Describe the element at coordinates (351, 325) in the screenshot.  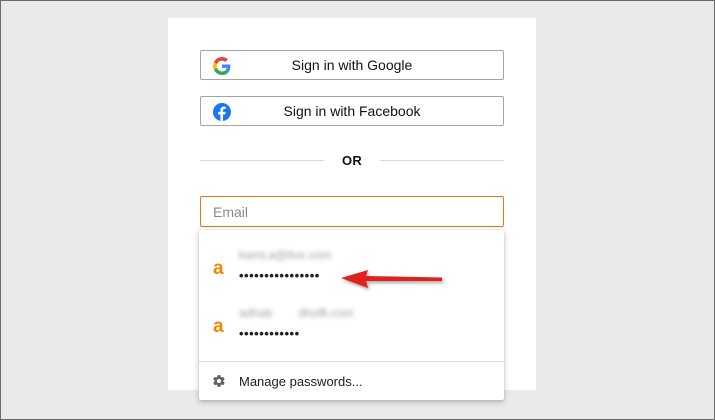
I see `saved-credential-item: a adhab dhoffi.com ••••••••••••` at that location.